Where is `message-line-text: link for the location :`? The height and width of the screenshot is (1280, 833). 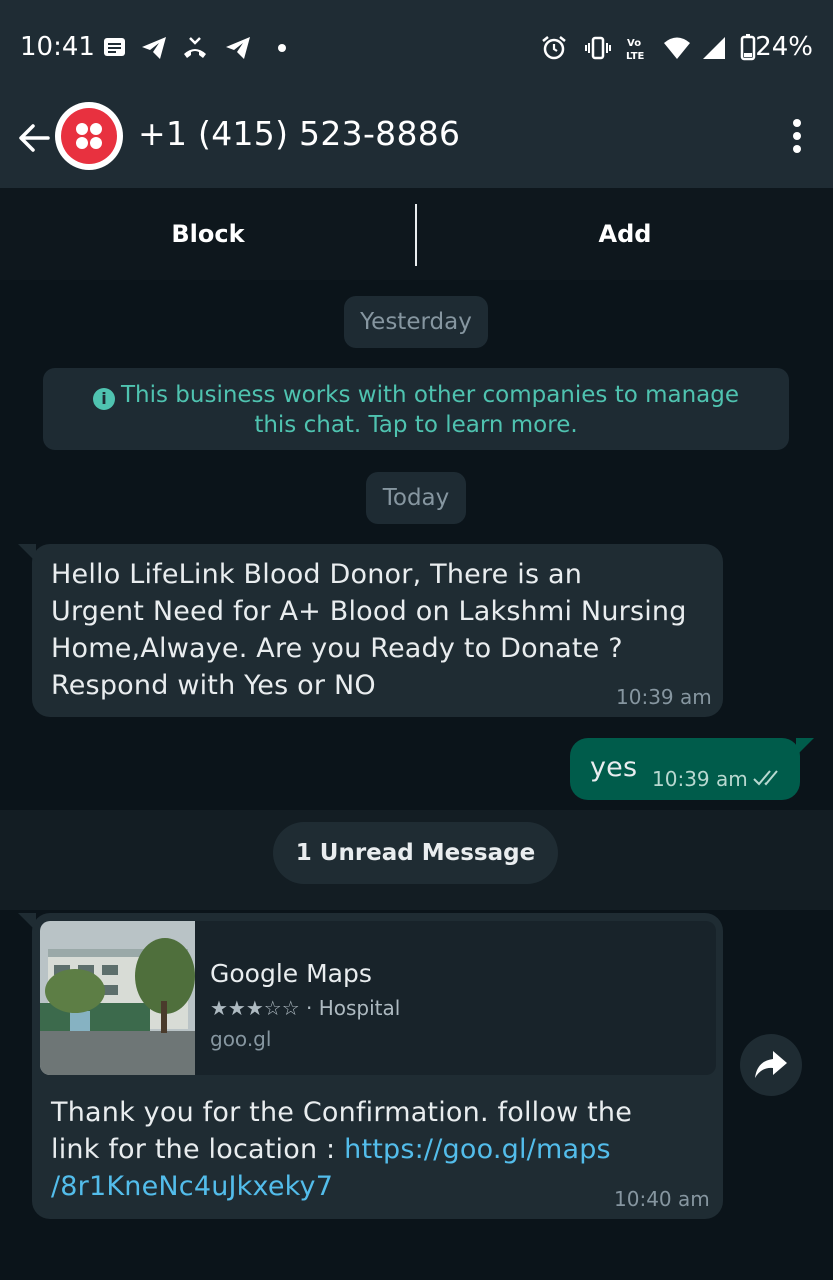 message-line-text: link for the location : is located at coordinates (198, 1149).